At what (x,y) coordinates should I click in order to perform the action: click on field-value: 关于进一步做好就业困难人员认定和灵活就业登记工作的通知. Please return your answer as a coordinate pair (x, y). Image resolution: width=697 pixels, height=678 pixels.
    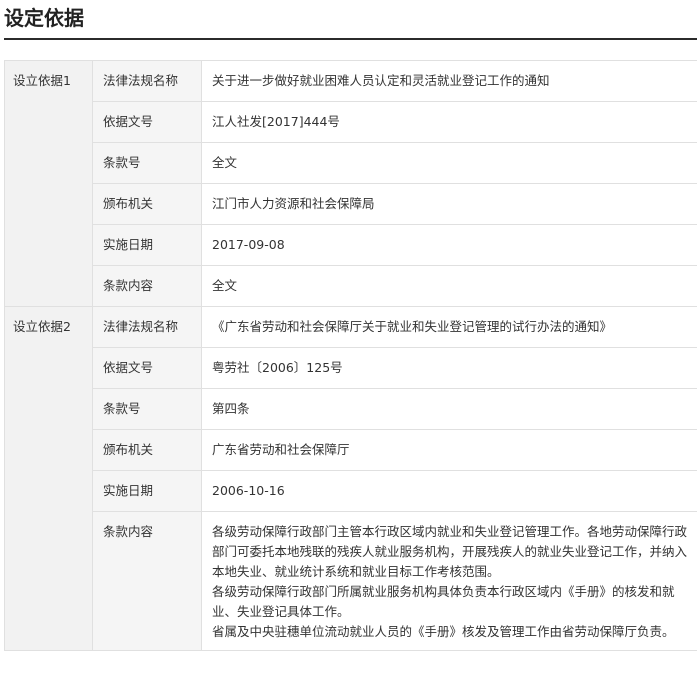
    Looking at the image, I should click on (449, 81).